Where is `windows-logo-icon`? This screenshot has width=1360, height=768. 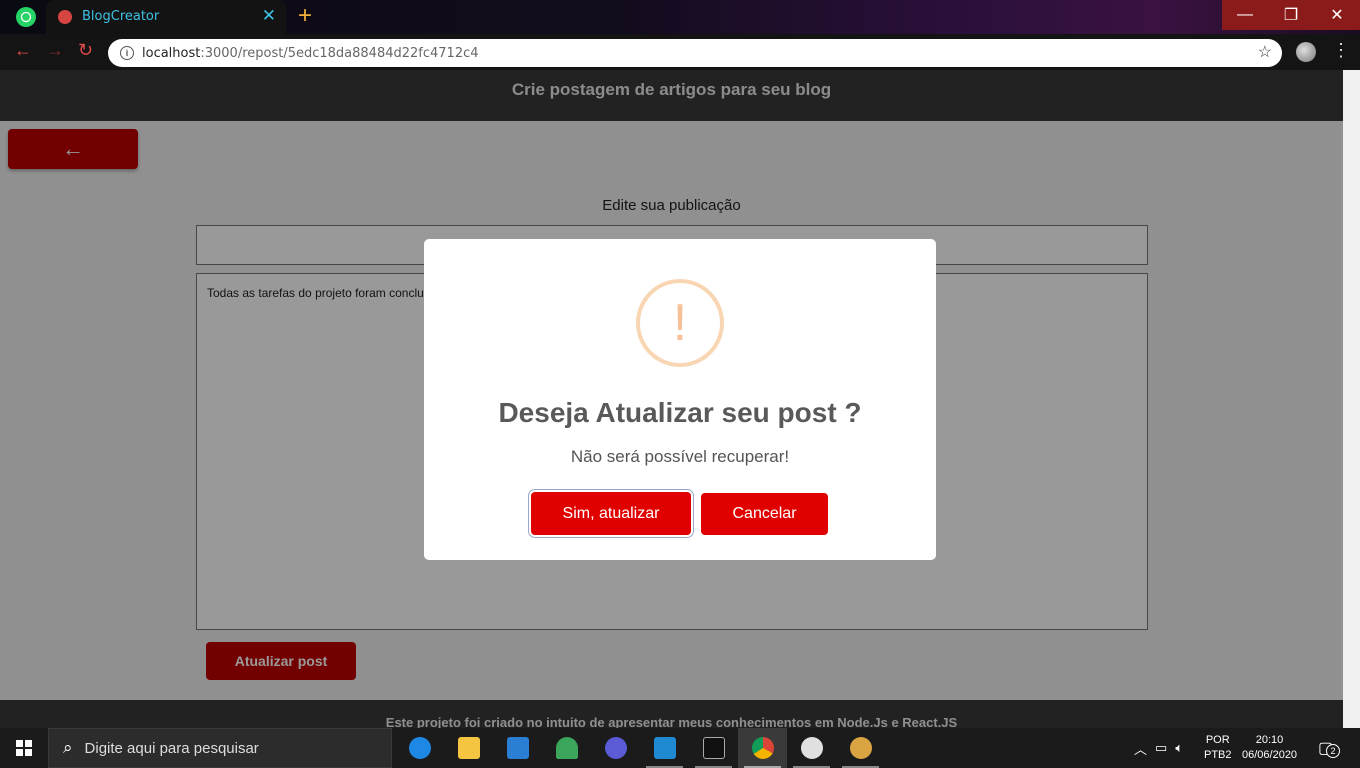 windows-logo-icon is located at coordinates (24, 748).